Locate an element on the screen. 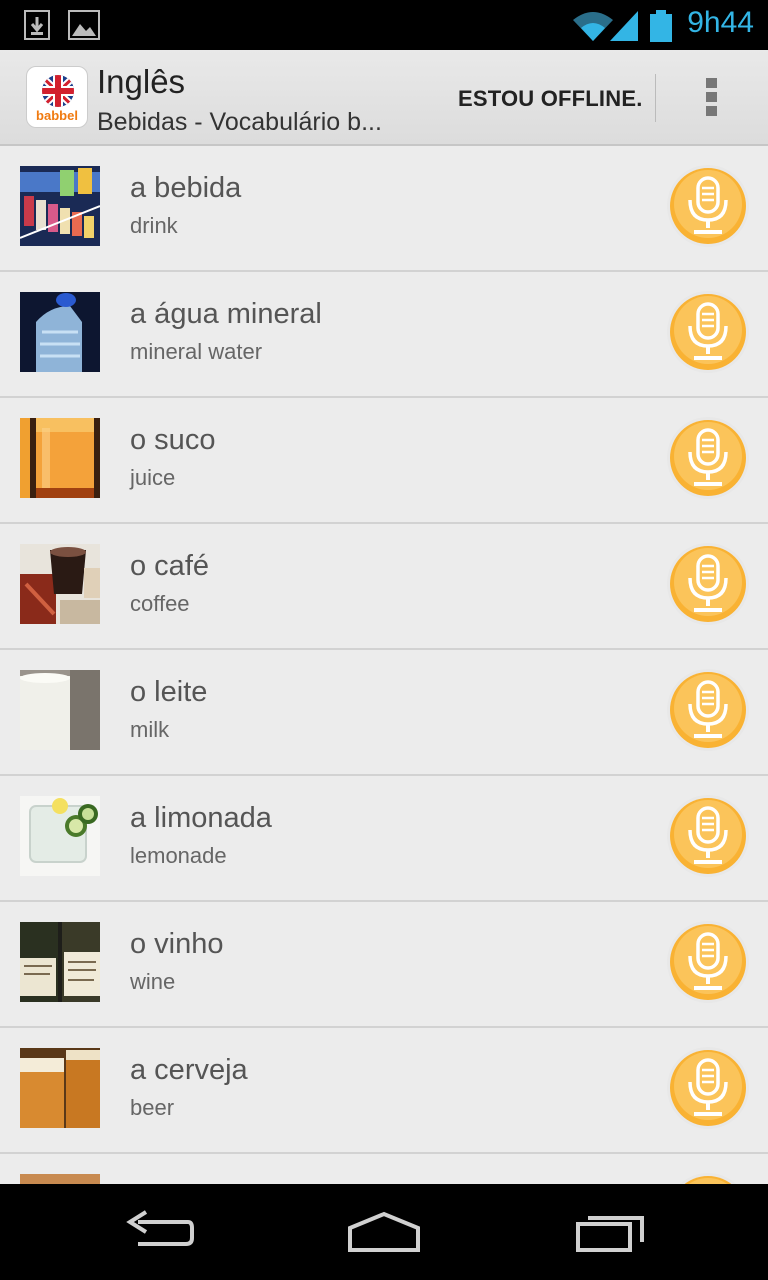 The image size is (768, 1280). list-item: o vinho wine is located at coordinates (384, 965).